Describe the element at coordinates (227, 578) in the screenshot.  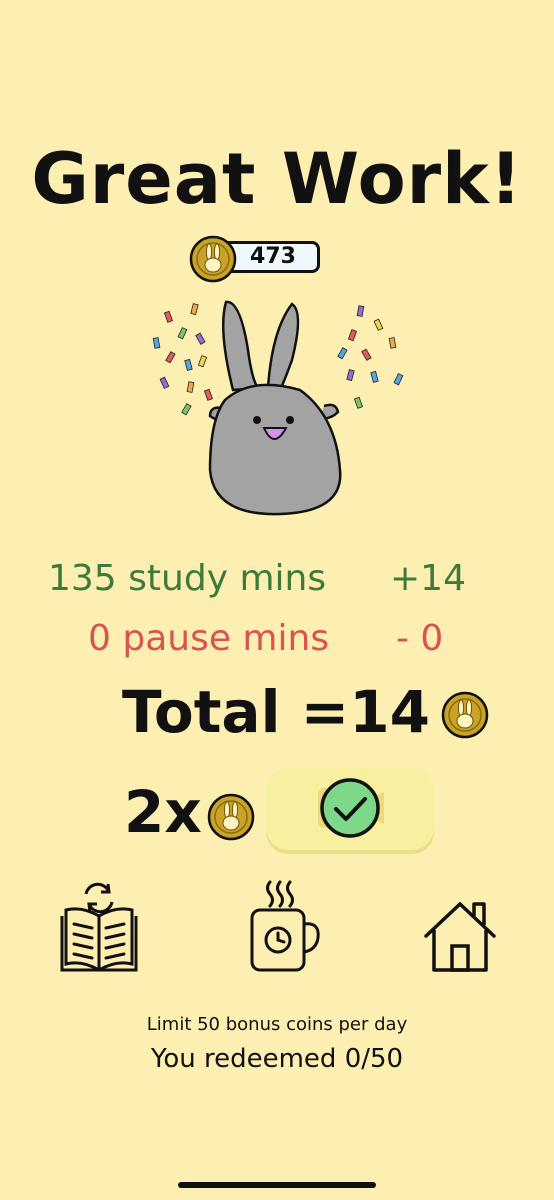
I see `study-minutes-label: study mins` at that location.